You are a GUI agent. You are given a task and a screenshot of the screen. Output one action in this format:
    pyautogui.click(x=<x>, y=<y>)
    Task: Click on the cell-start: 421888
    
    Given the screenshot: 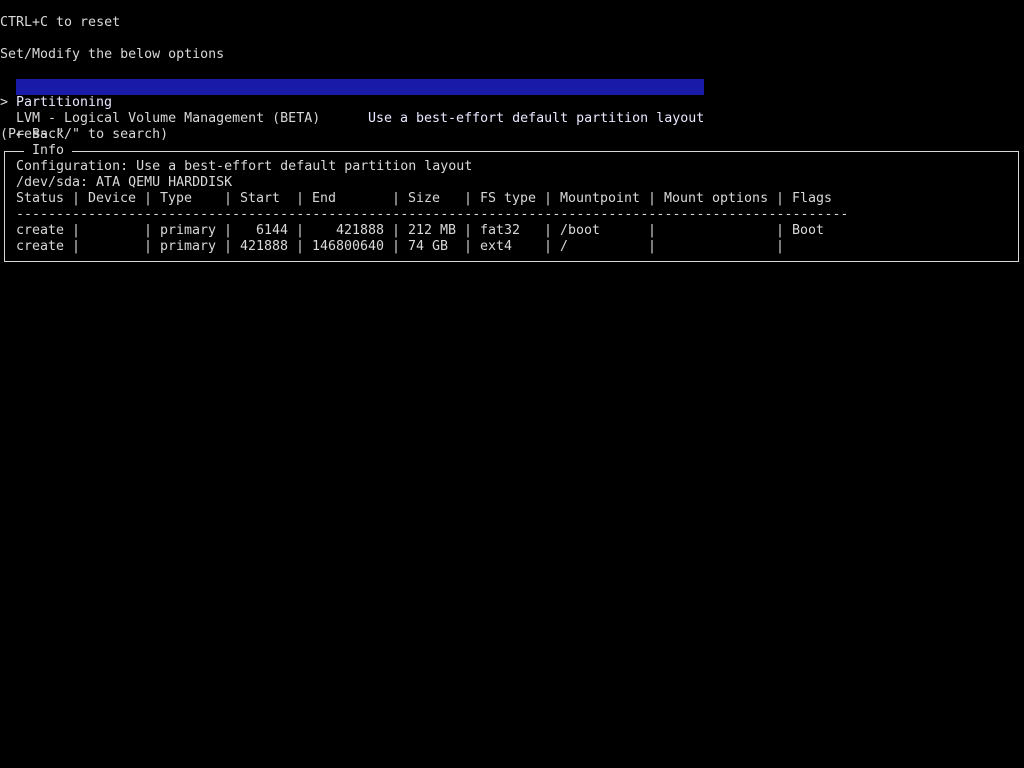 What is the action you would take?
    pyautogui.click(x=263, y=246)
    